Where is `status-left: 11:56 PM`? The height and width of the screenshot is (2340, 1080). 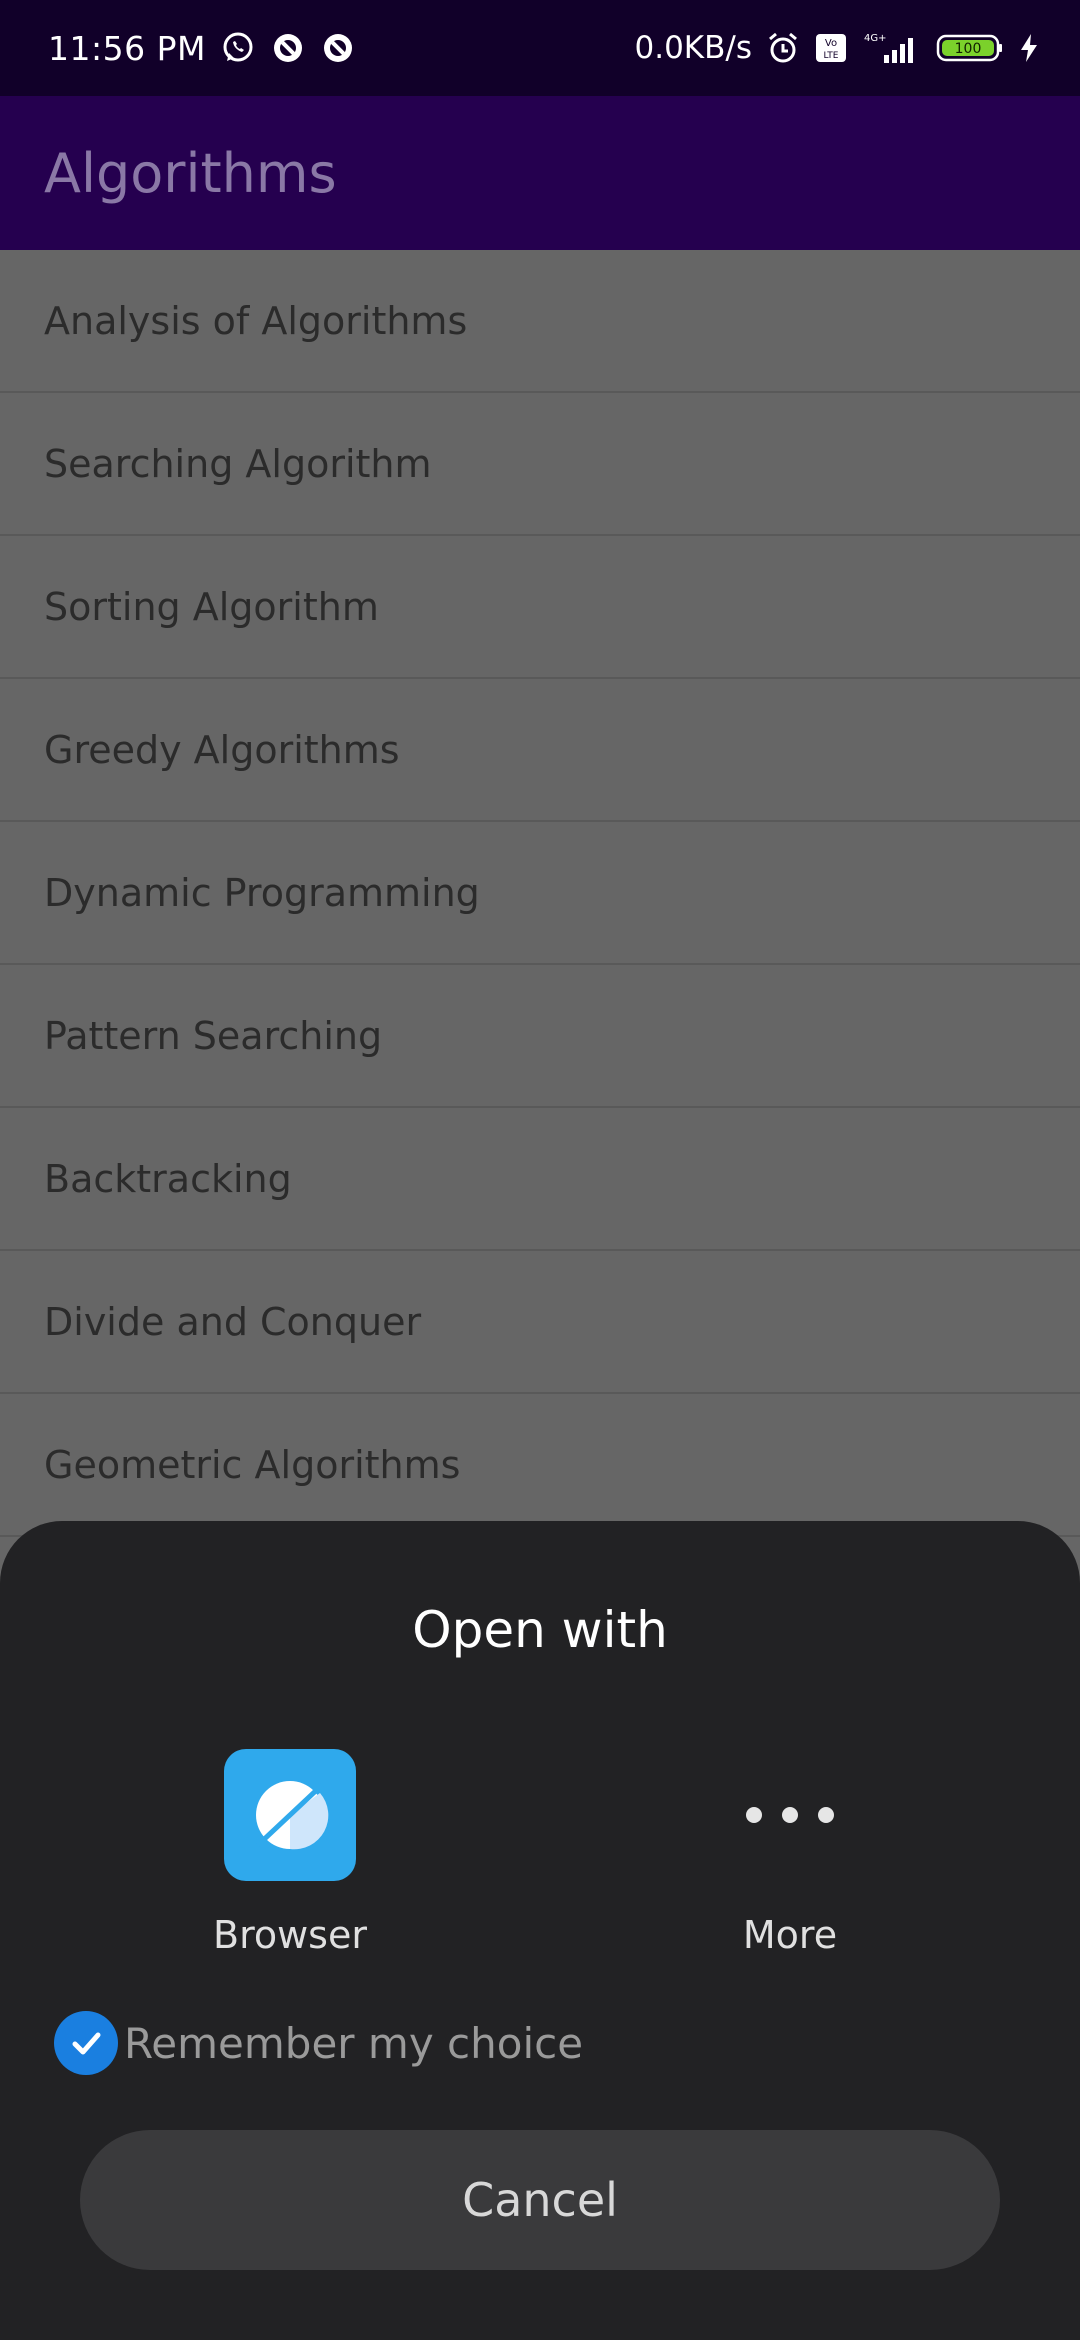 status-left: 11:56 PM is located at coordinates (202, 48).